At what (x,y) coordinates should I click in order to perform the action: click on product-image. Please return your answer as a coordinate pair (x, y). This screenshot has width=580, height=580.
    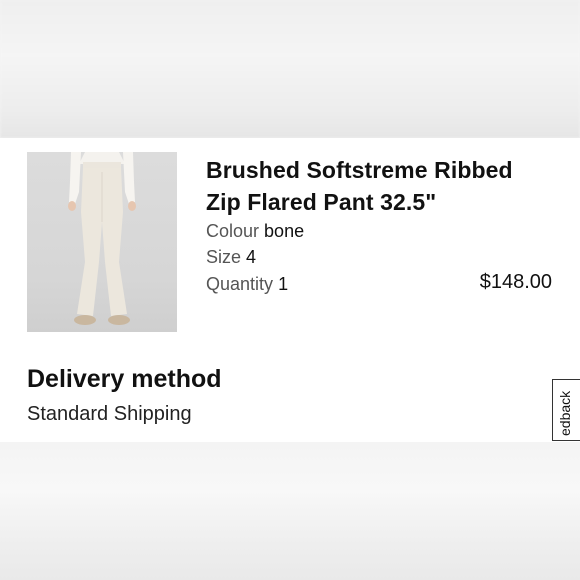
    Looking at the image, I should click on (102, 242).